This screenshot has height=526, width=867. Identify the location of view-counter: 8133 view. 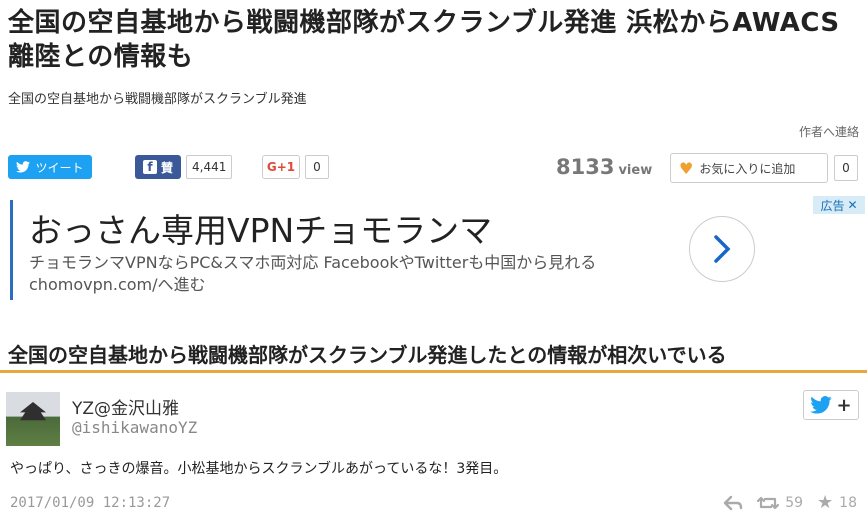
(604, 167).